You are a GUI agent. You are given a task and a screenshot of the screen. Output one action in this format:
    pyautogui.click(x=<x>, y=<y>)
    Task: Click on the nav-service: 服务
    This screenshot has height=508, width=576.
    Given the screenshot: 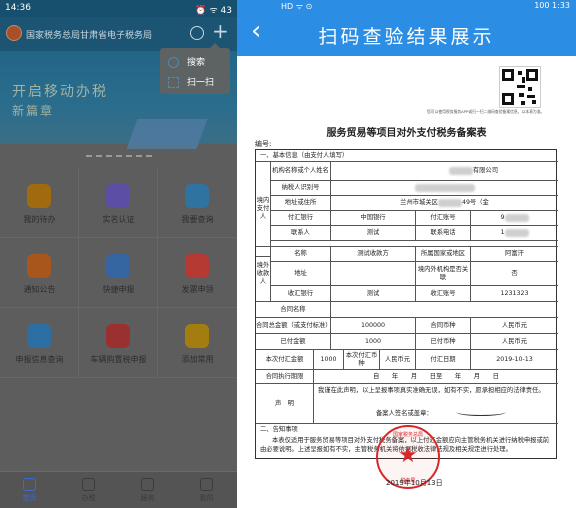 What is the action you would take?
    pyautogui.click(x=147, y=490)
    